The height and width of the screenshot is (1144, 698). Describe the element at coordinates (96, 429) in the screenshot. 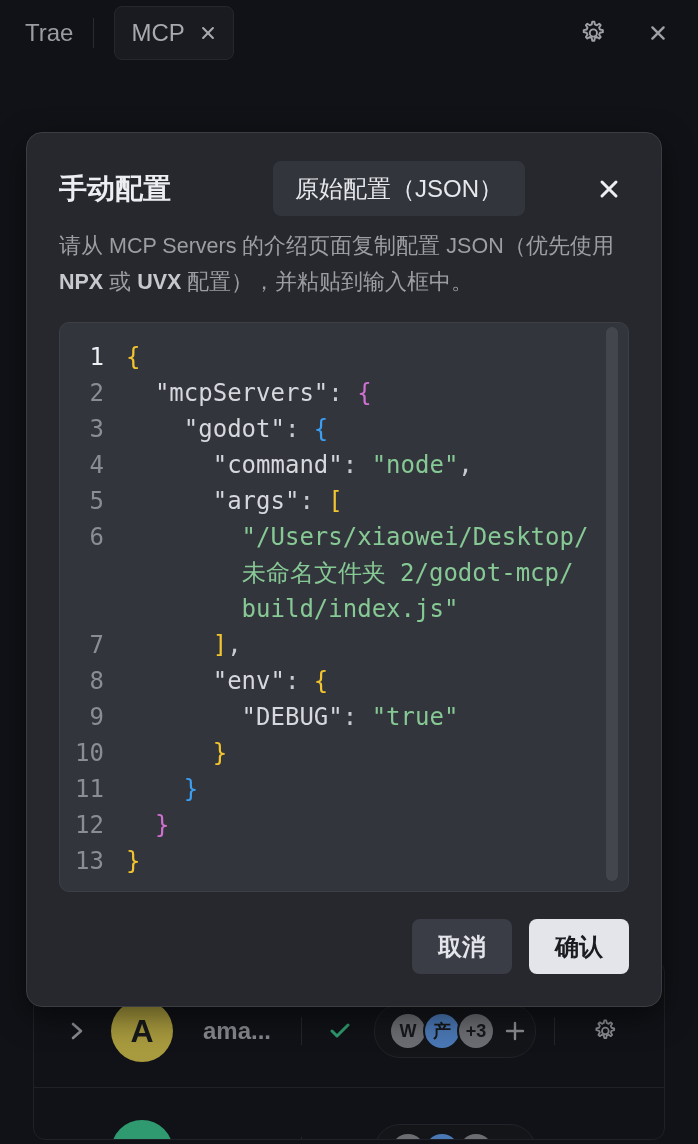

I see `line-number: 3` at that location.